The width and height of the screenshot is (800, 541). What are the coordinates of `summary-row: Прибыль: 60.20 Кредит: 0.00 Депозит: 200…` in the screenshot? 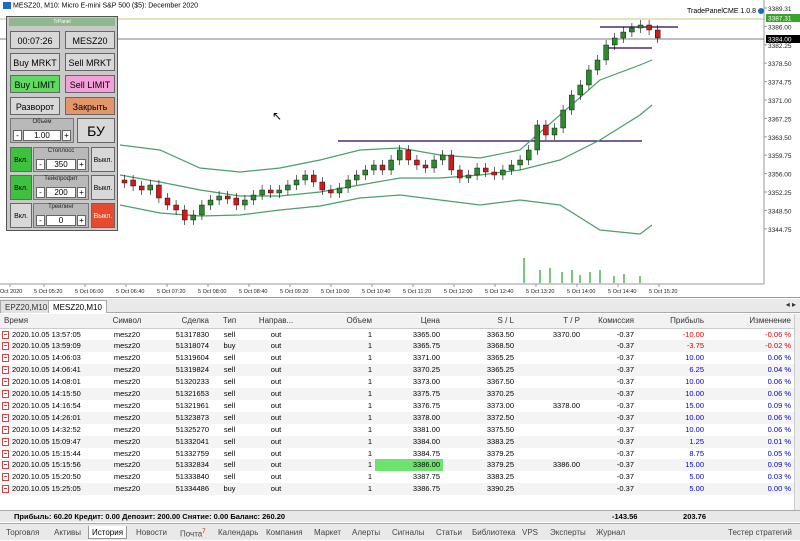 It's located at (400, 516).